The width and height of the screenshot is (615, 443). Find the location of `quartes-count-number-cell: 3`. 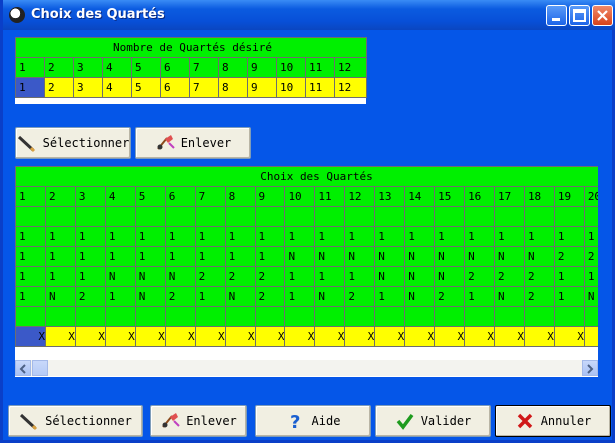

quartes-count-number-cell: 3 is located at coordinates (88, 67).